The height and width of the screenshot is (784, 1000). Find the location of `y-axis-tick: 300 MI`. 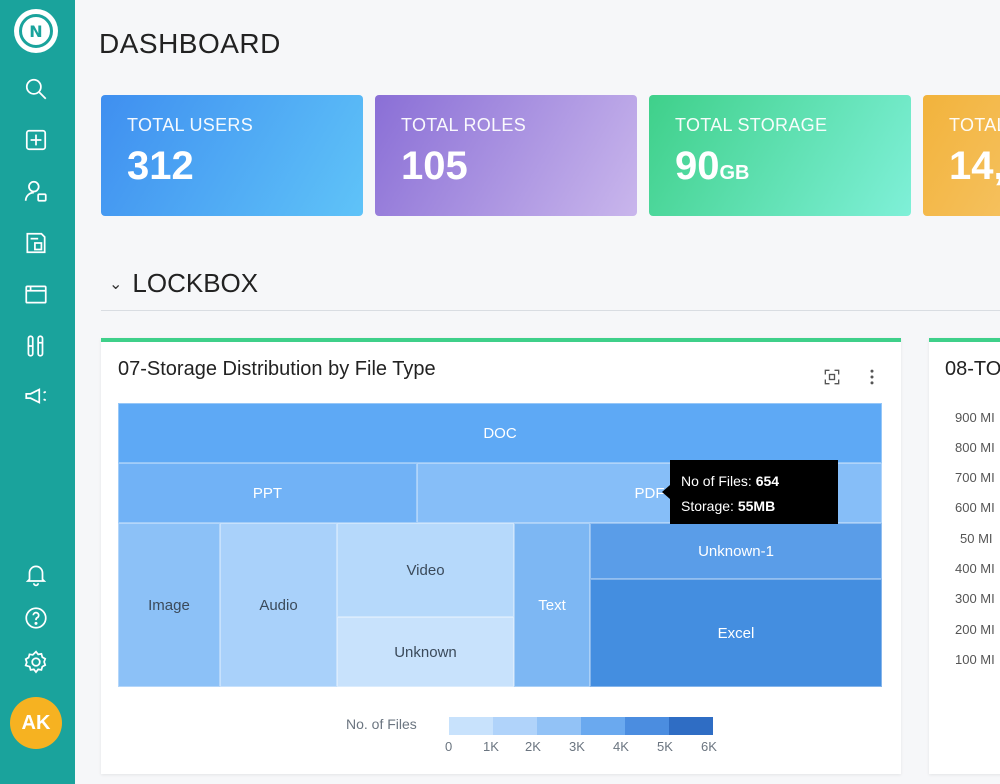

y-axis-tick: 300 MI is located at coordinates (975, 598).